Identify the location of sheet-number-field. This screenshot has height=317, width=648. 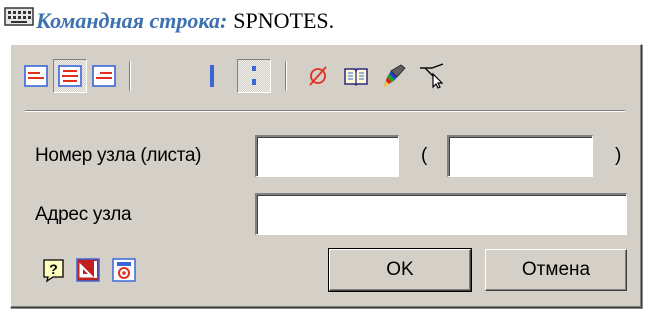
(520, 156).